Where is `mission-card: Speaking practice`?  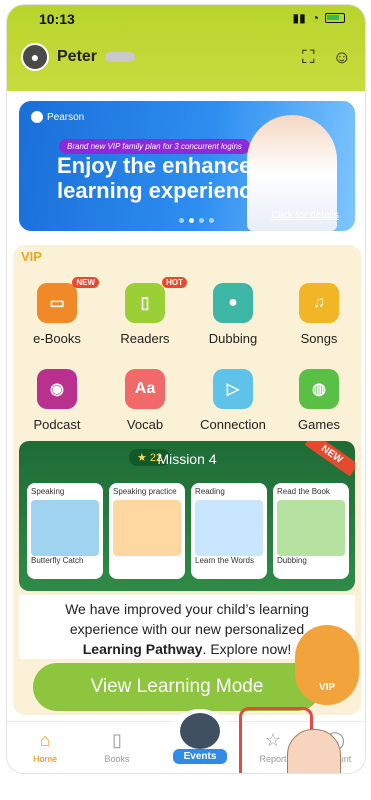
mission-card: Speaking practice is located at coordinates (147, 531).